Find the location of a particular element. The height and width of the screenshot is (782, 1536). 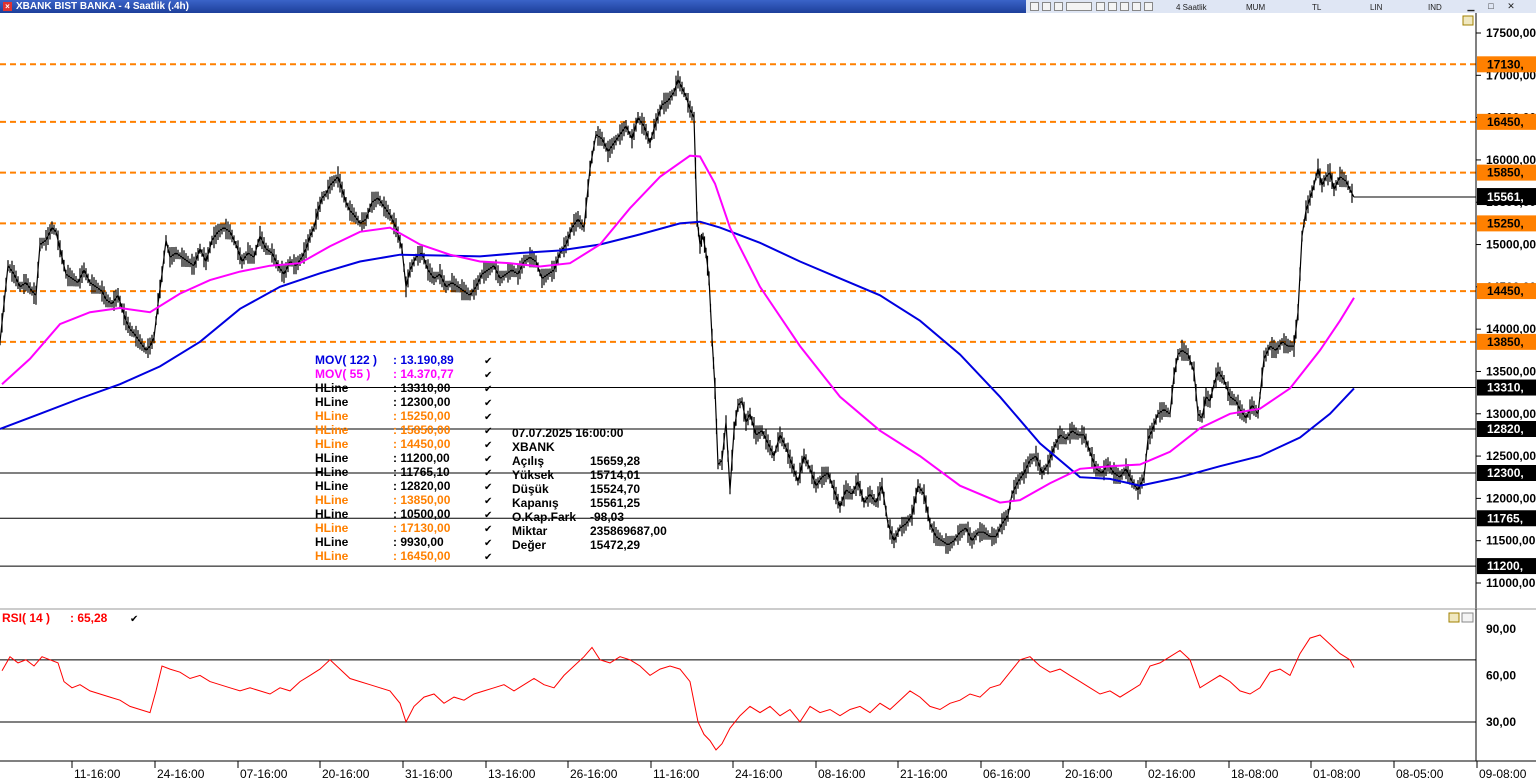

hline-tag-label: 11200, is located at coordinates (1505, 566).